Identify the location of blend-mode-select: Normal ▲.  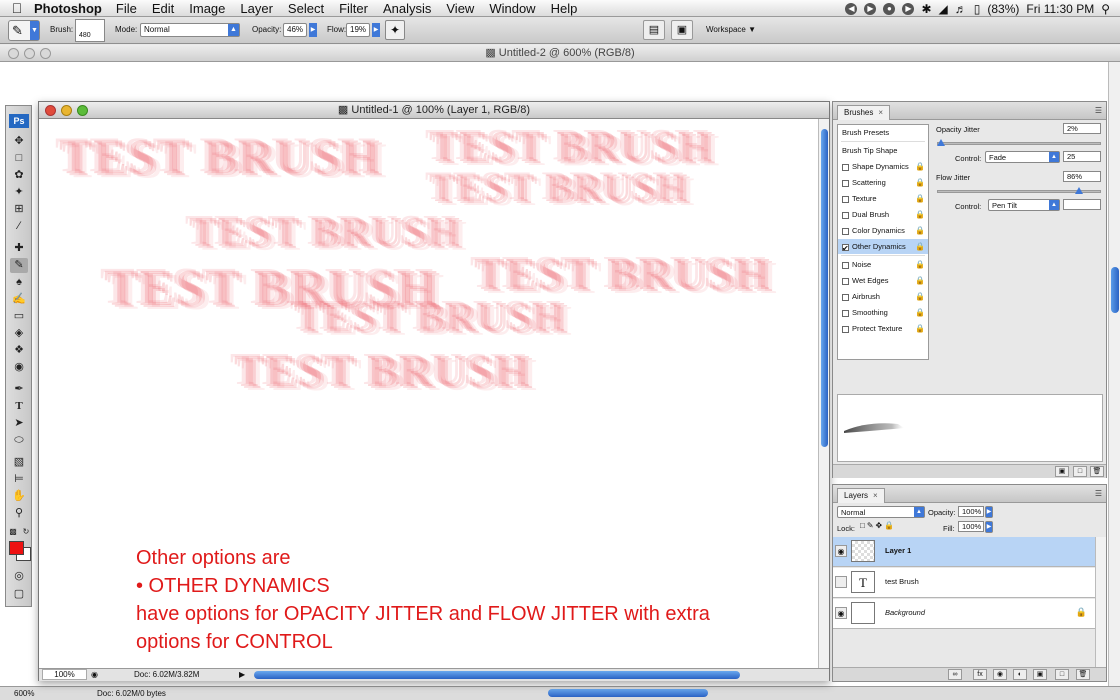
(881, 512).